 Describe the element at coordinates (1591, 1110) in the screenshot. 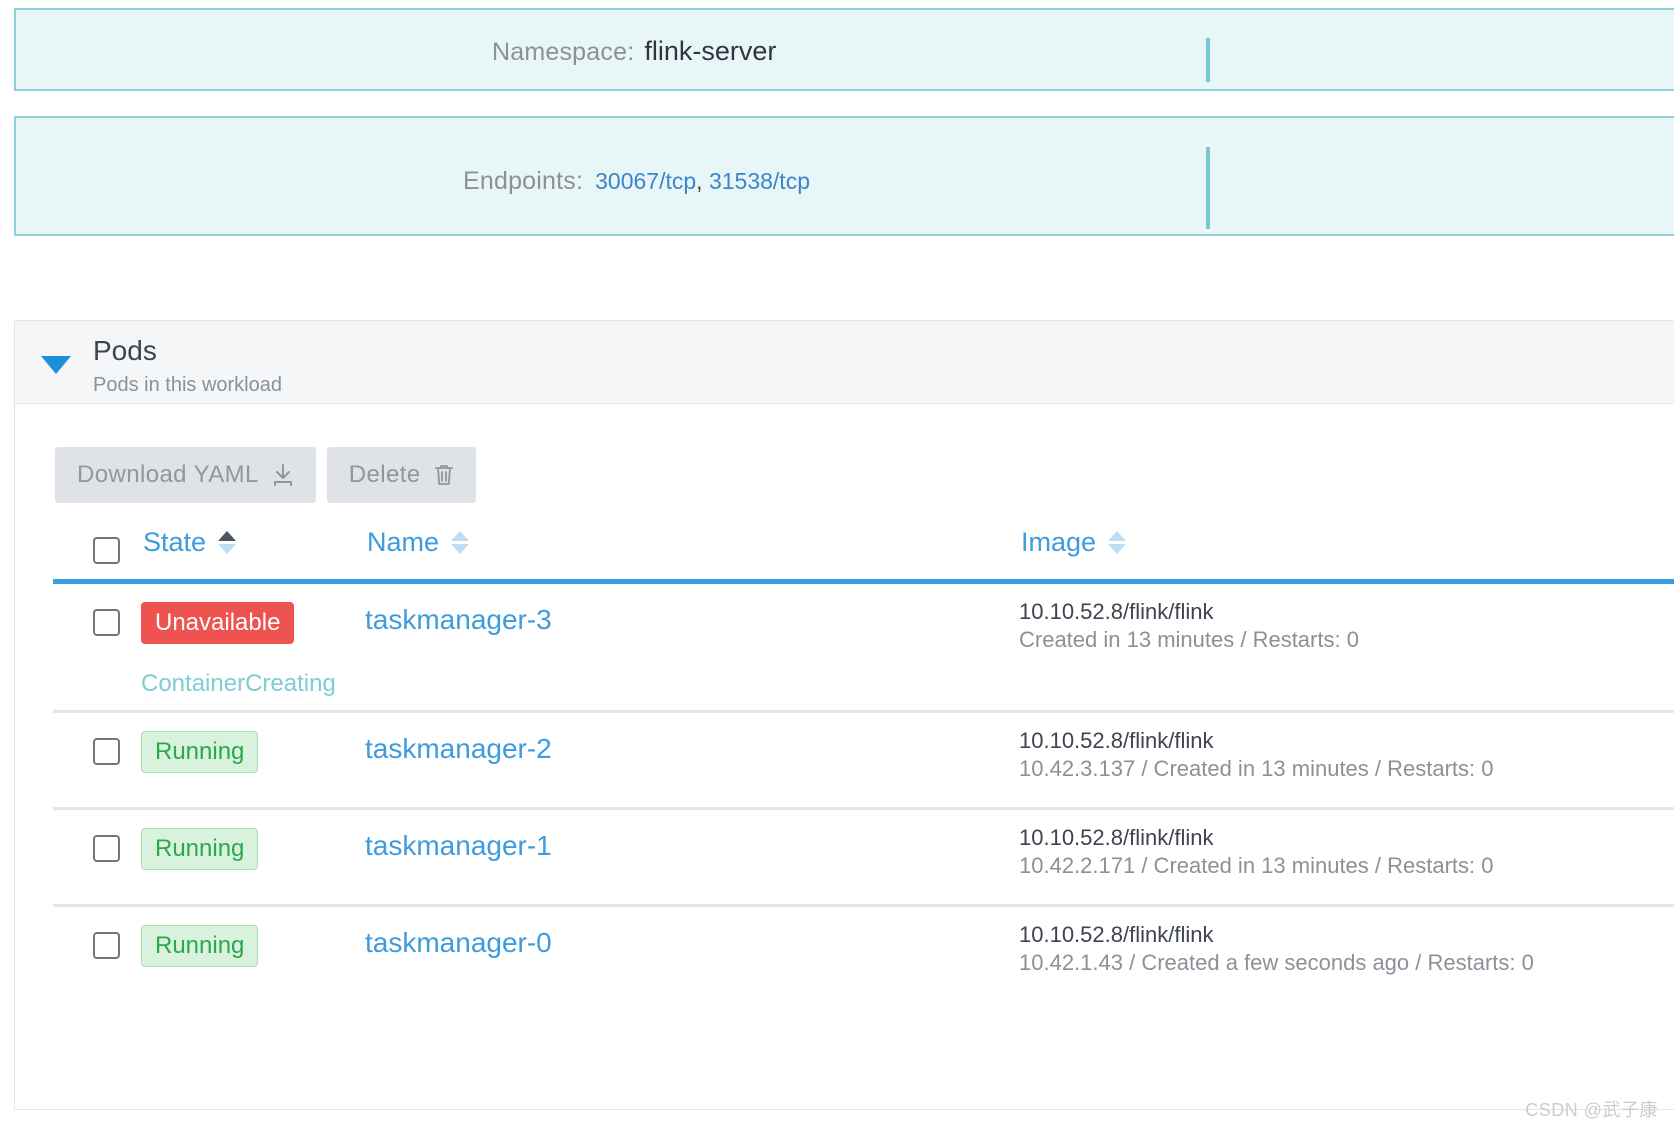

I see `csdn-watermark: CSDN @武子康` at that location.